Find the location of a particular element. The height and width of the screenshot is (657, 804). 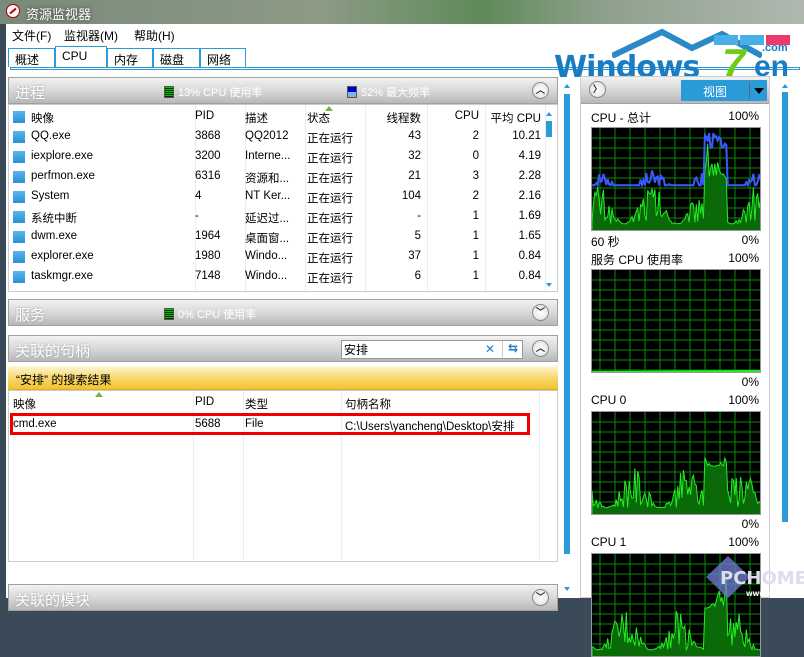

right-pane-scrollbar is located at coordinates (785, 307).